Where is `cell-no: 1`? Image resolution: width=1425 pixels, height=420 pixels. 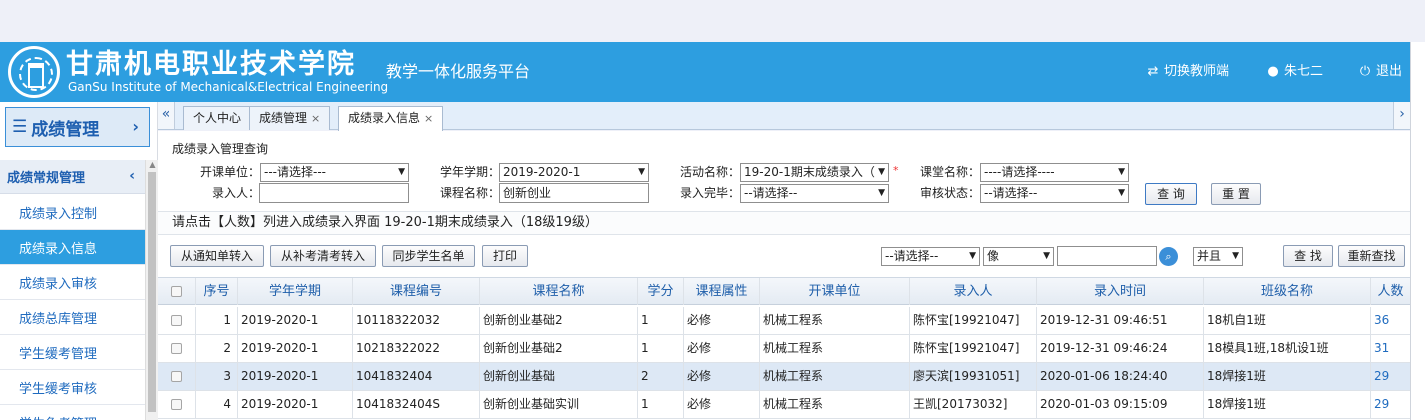
cell-no: 1 is located at coordinates (217, 320).